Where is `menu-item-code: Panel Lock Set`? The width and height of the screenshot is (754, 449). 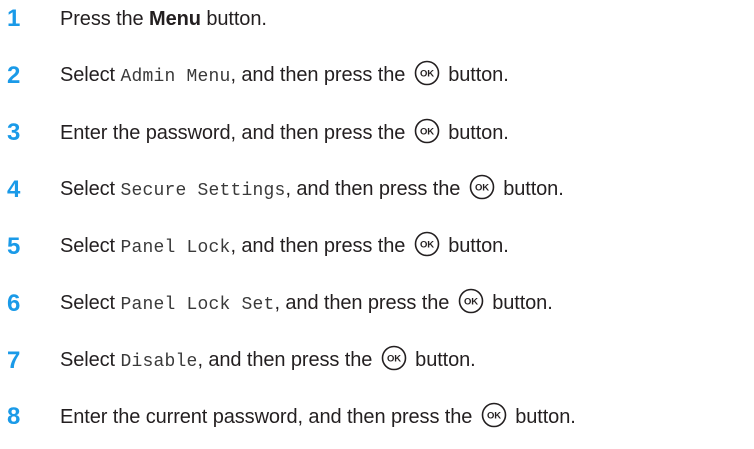 menu-item-code: Panel Lock Set is located at coordinates (197, 305).